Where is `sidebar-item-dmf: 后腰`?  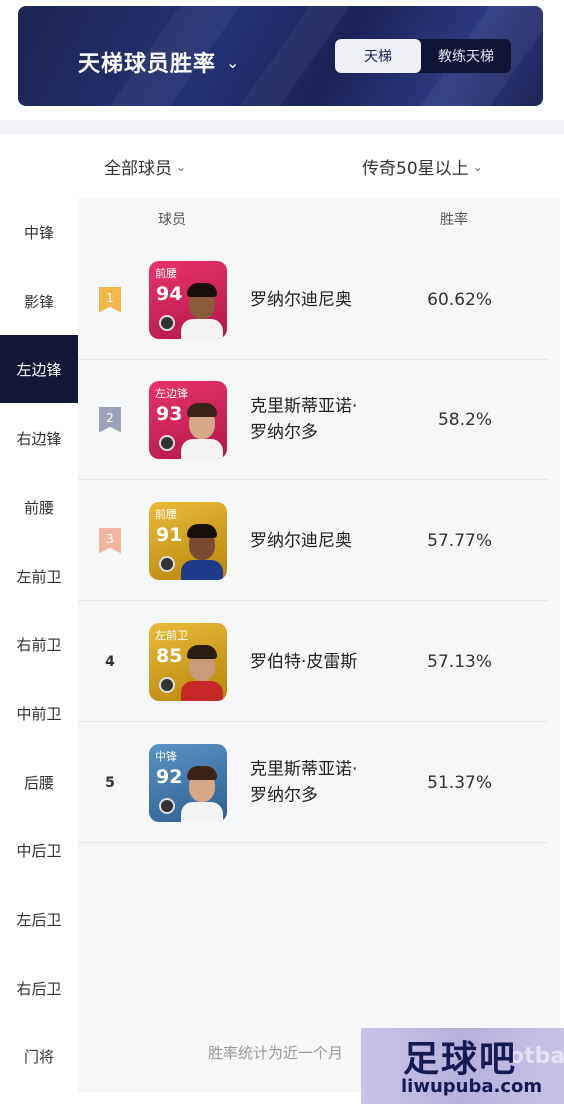
sidebar-item-dmf: 后腰 is located at coordinates (39, 782).